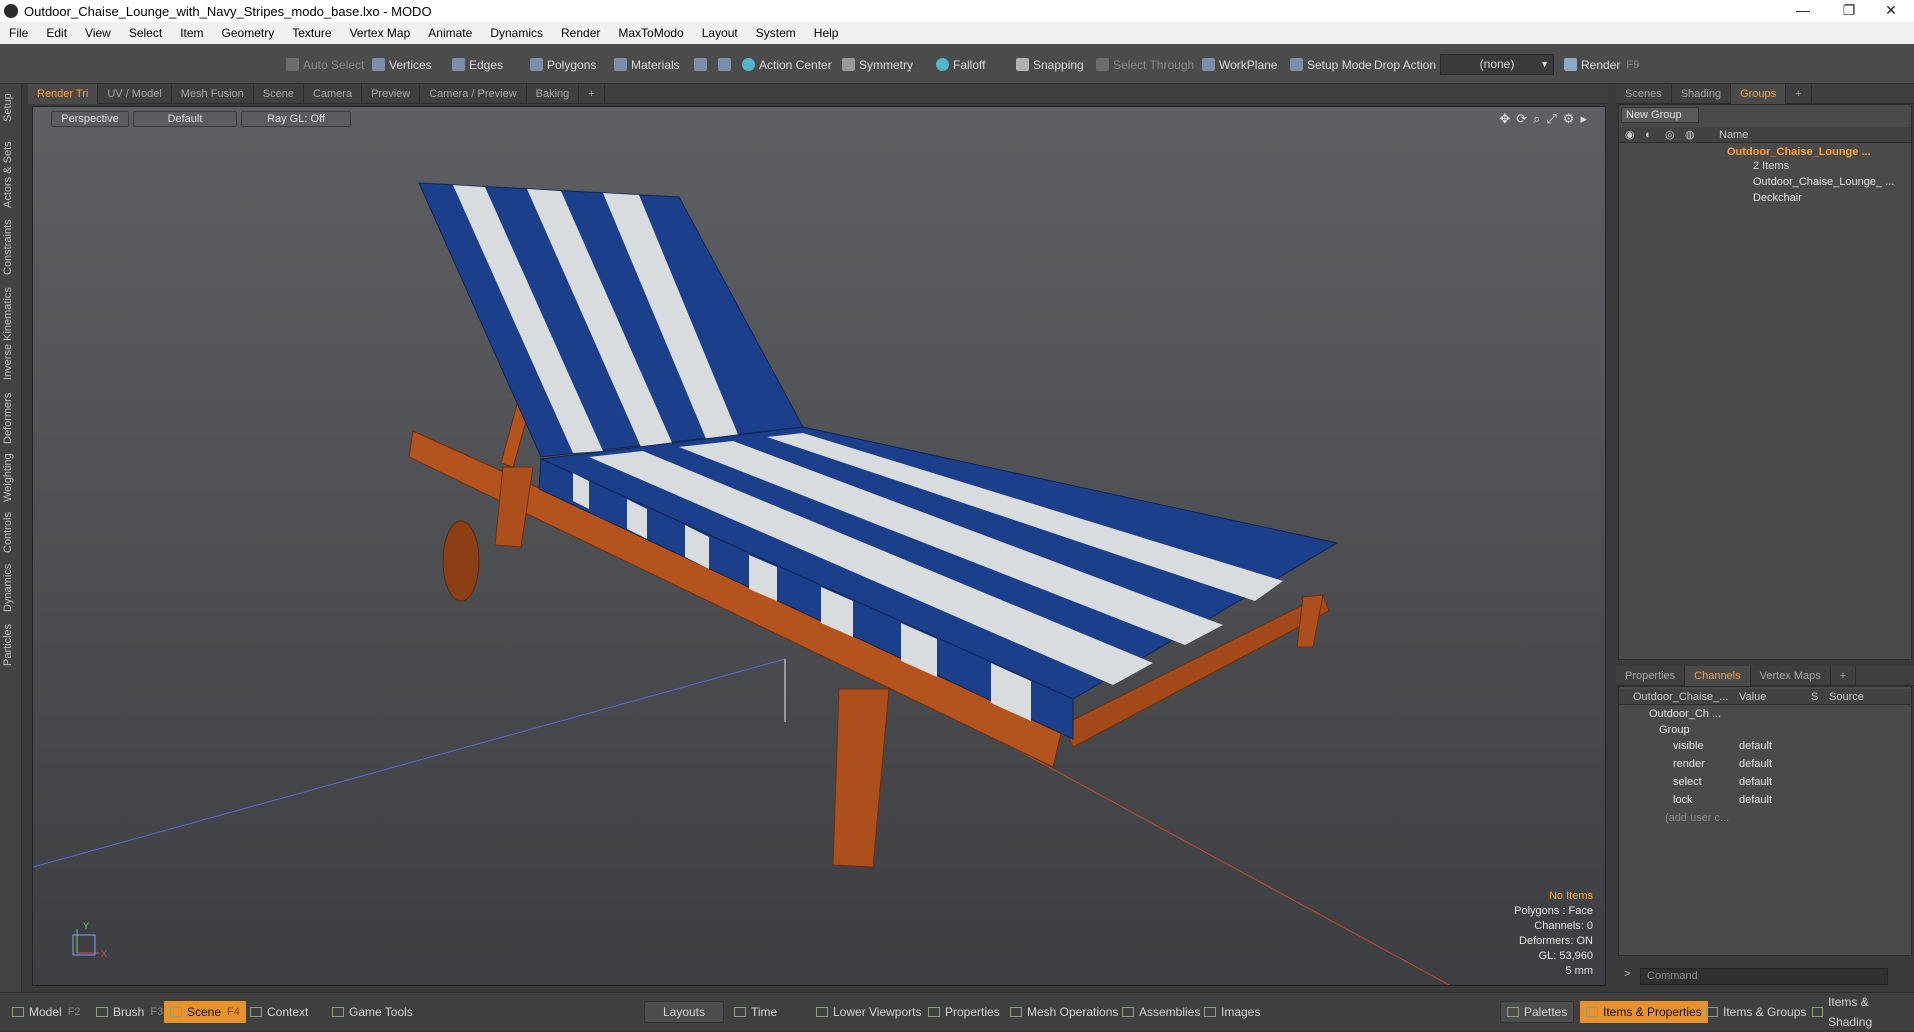  Describe the element at coordinates (11, 108) in the screenshot. I see `vtab-setup: Setup` at that location.